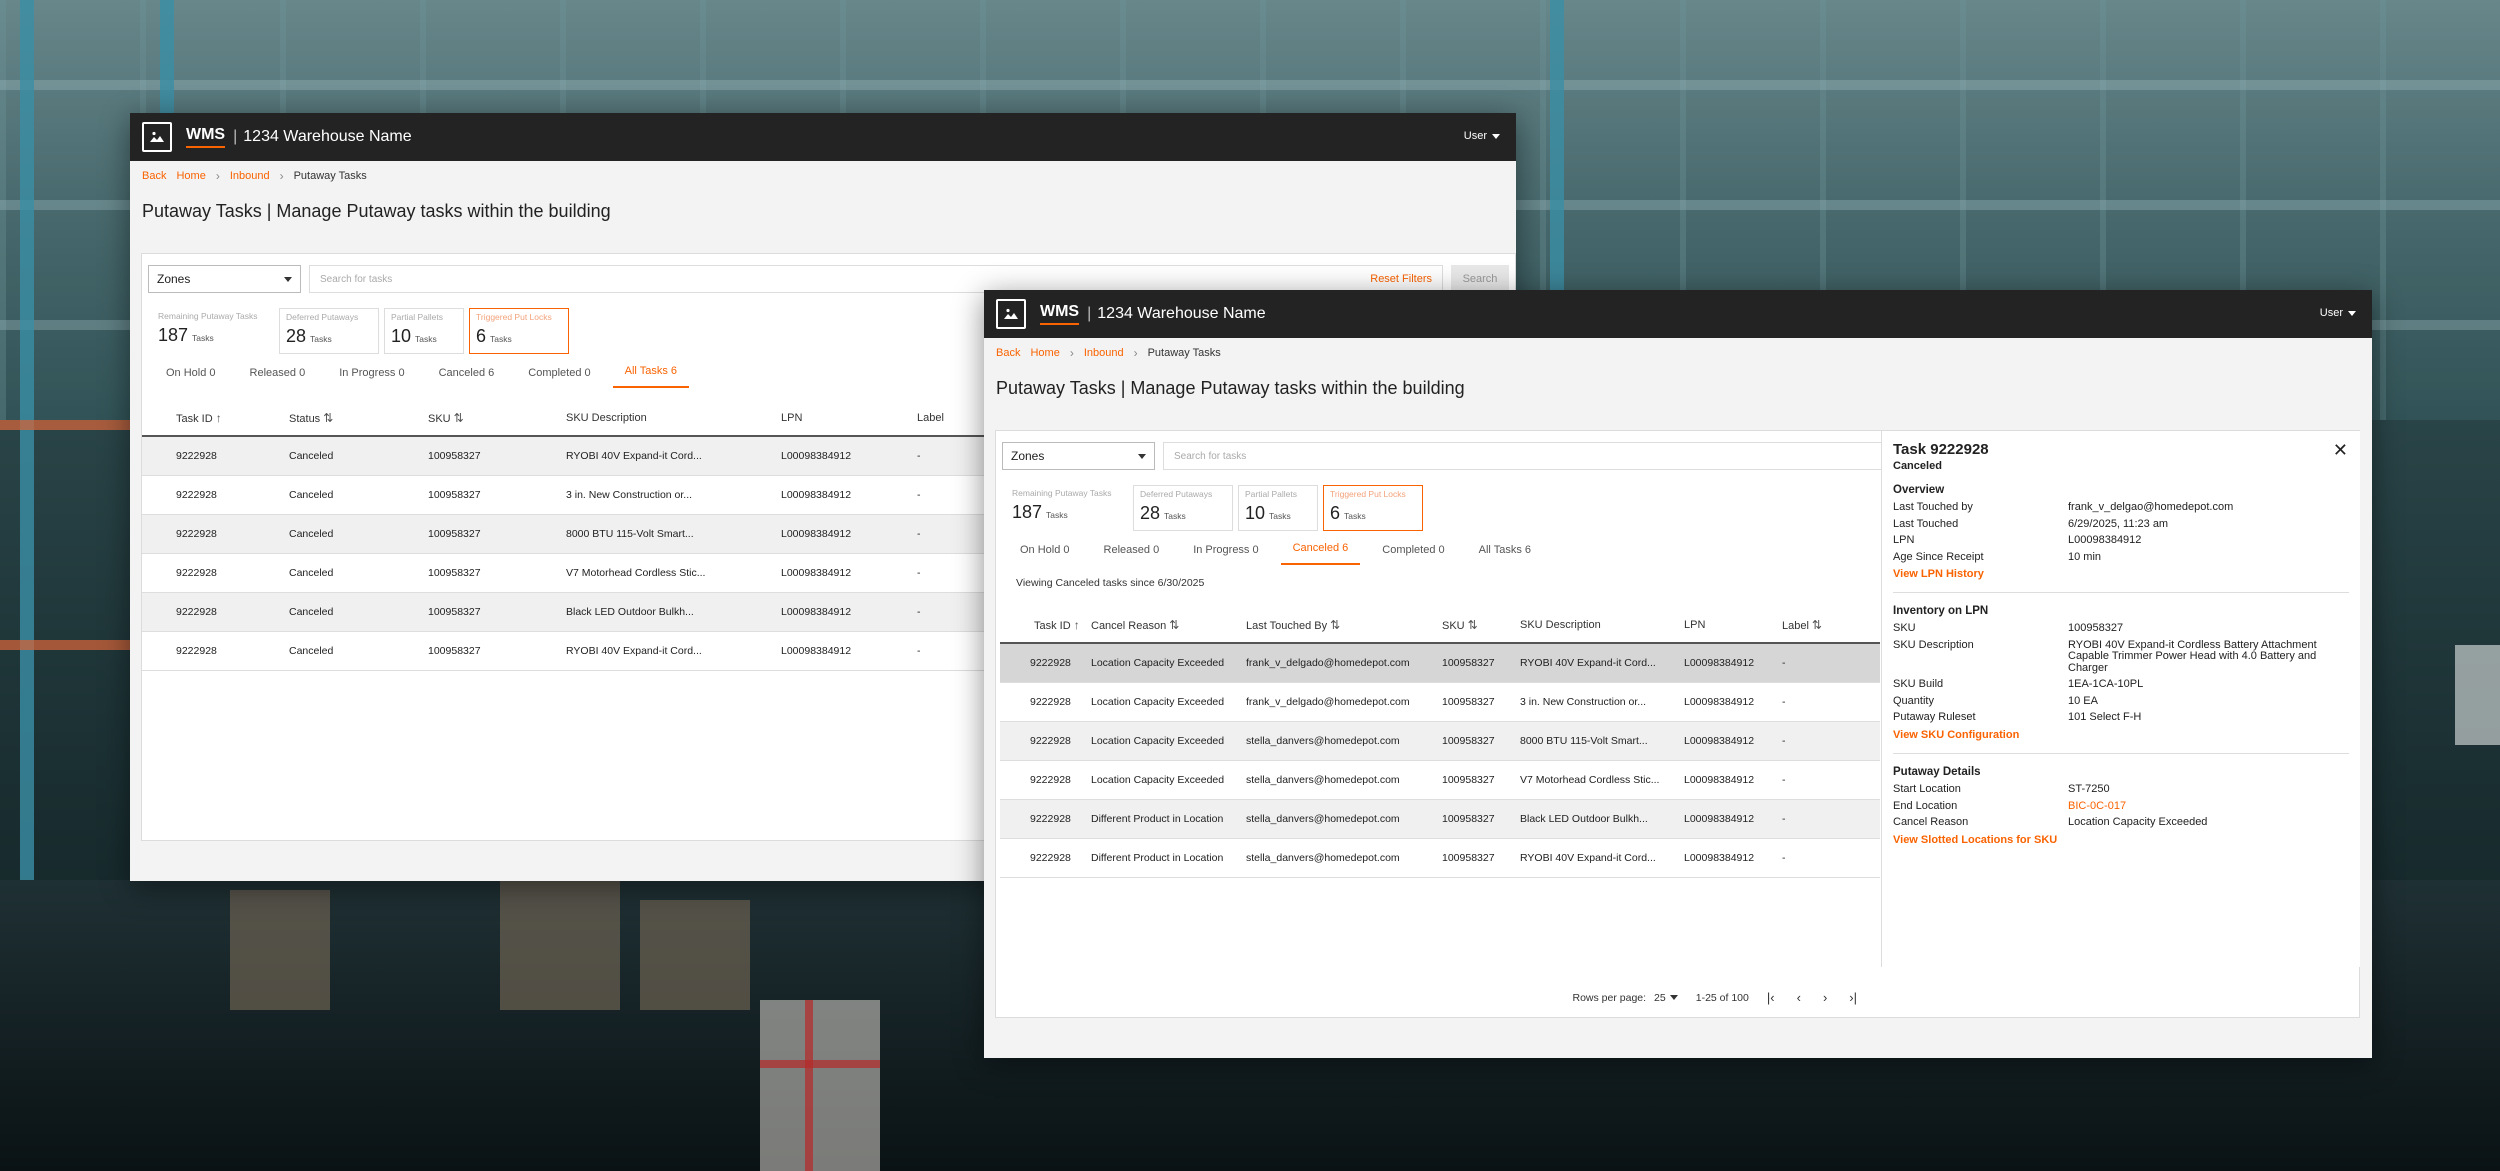 Image resolution: width=2500 pixels, height=1171 pixels. What do you see at coordinates (2089, 789) in the screenshot?
I see `detail-field-value: ST-7250` at bounding box center [2089, 789].